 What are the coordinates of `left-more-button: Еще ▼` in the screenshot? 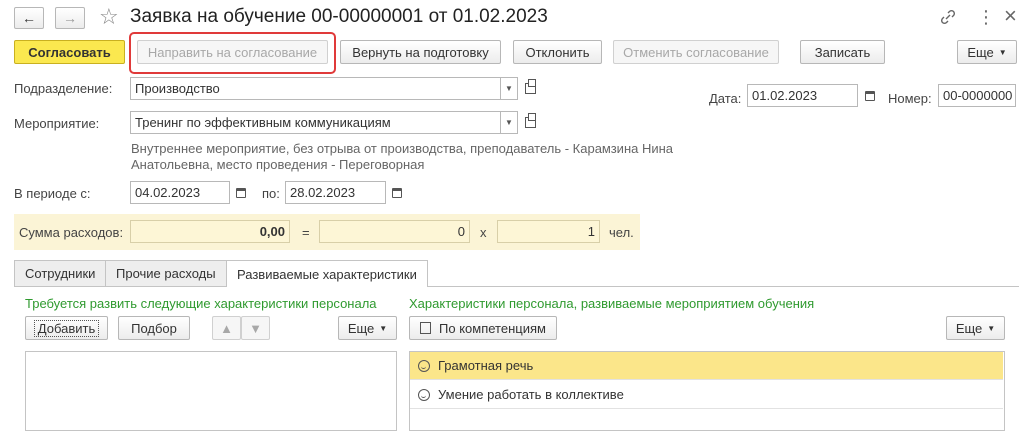 It's located at (367, 328).